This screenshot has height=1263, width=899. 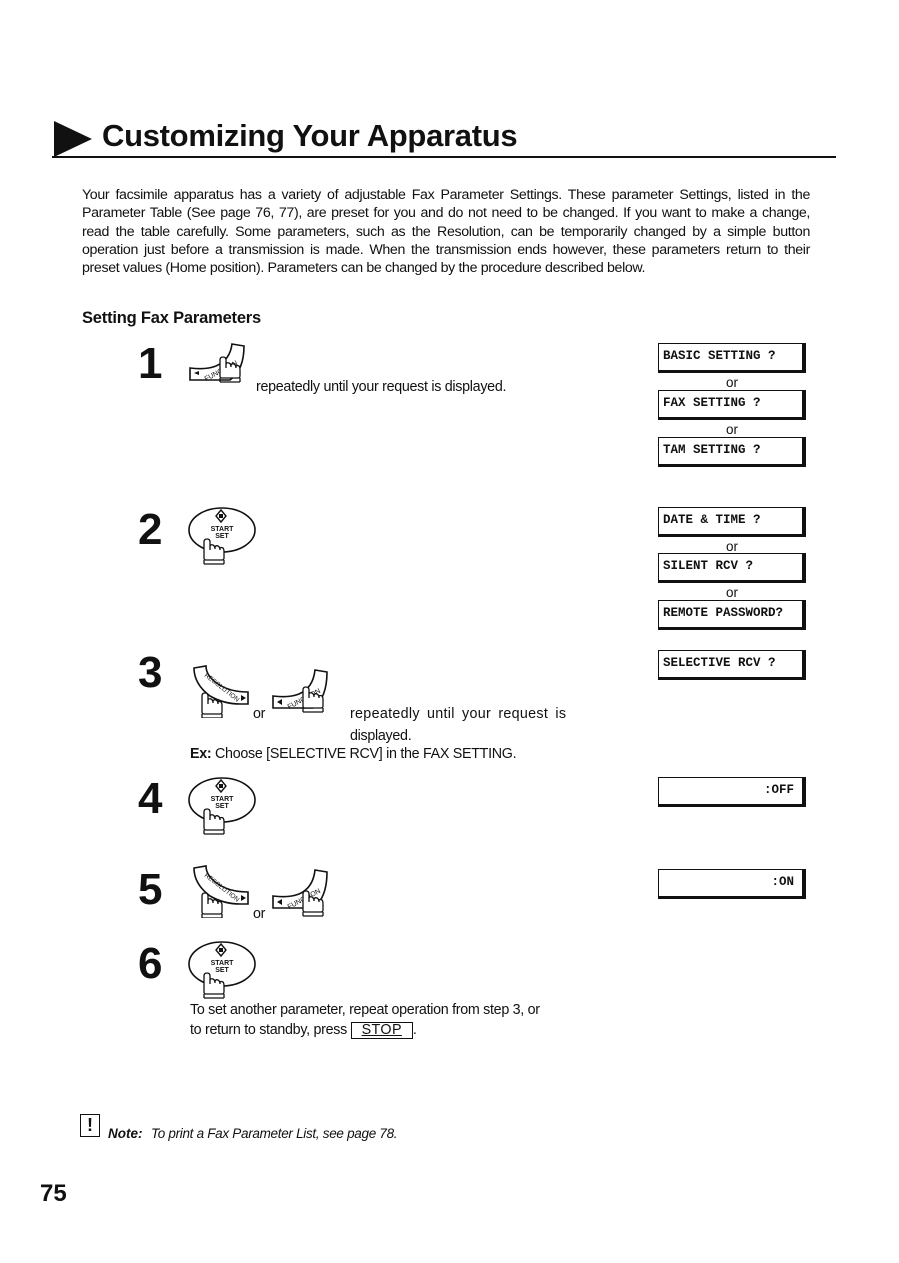 I want to click on lcd-display: REMOTE PASSWORD?, so click(x=732, y=615).